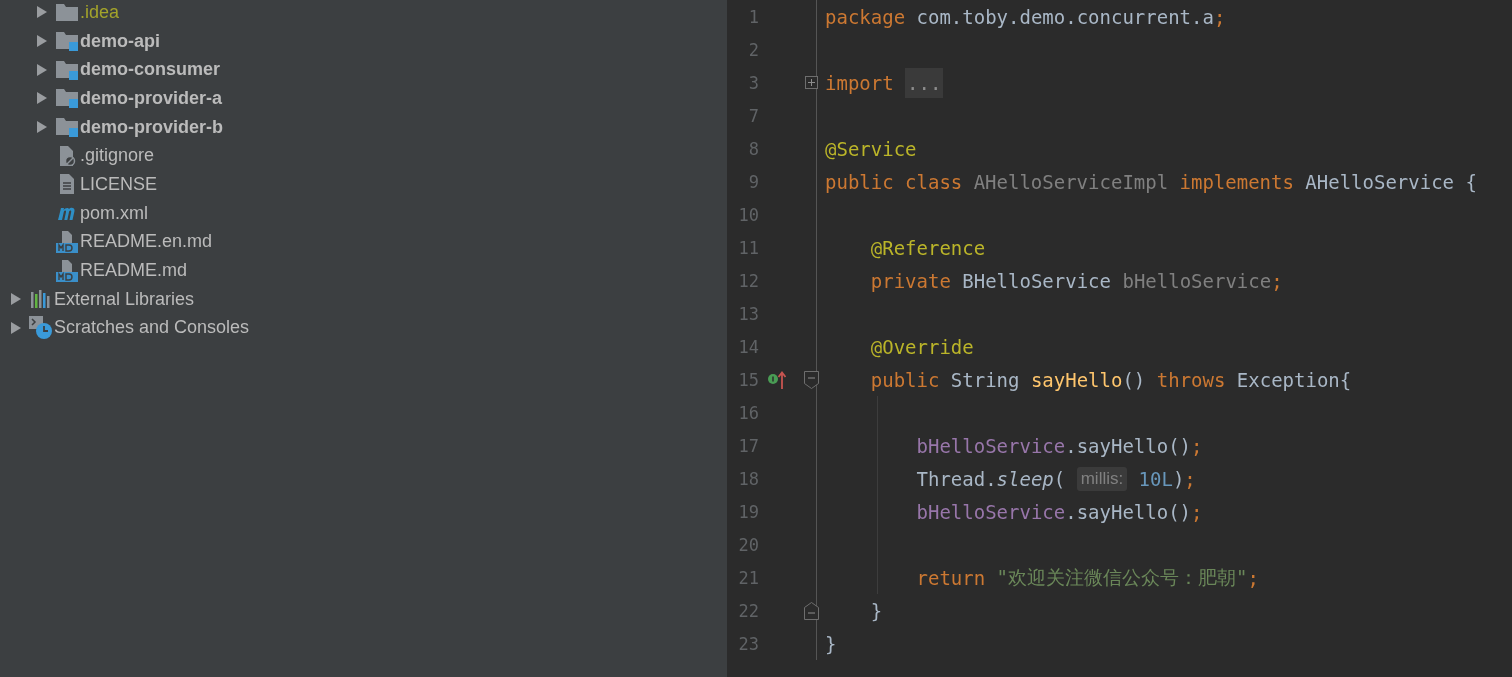 The image size is (1512, 677). I want to click on tree-item-label: README.md, so click(133, 271).